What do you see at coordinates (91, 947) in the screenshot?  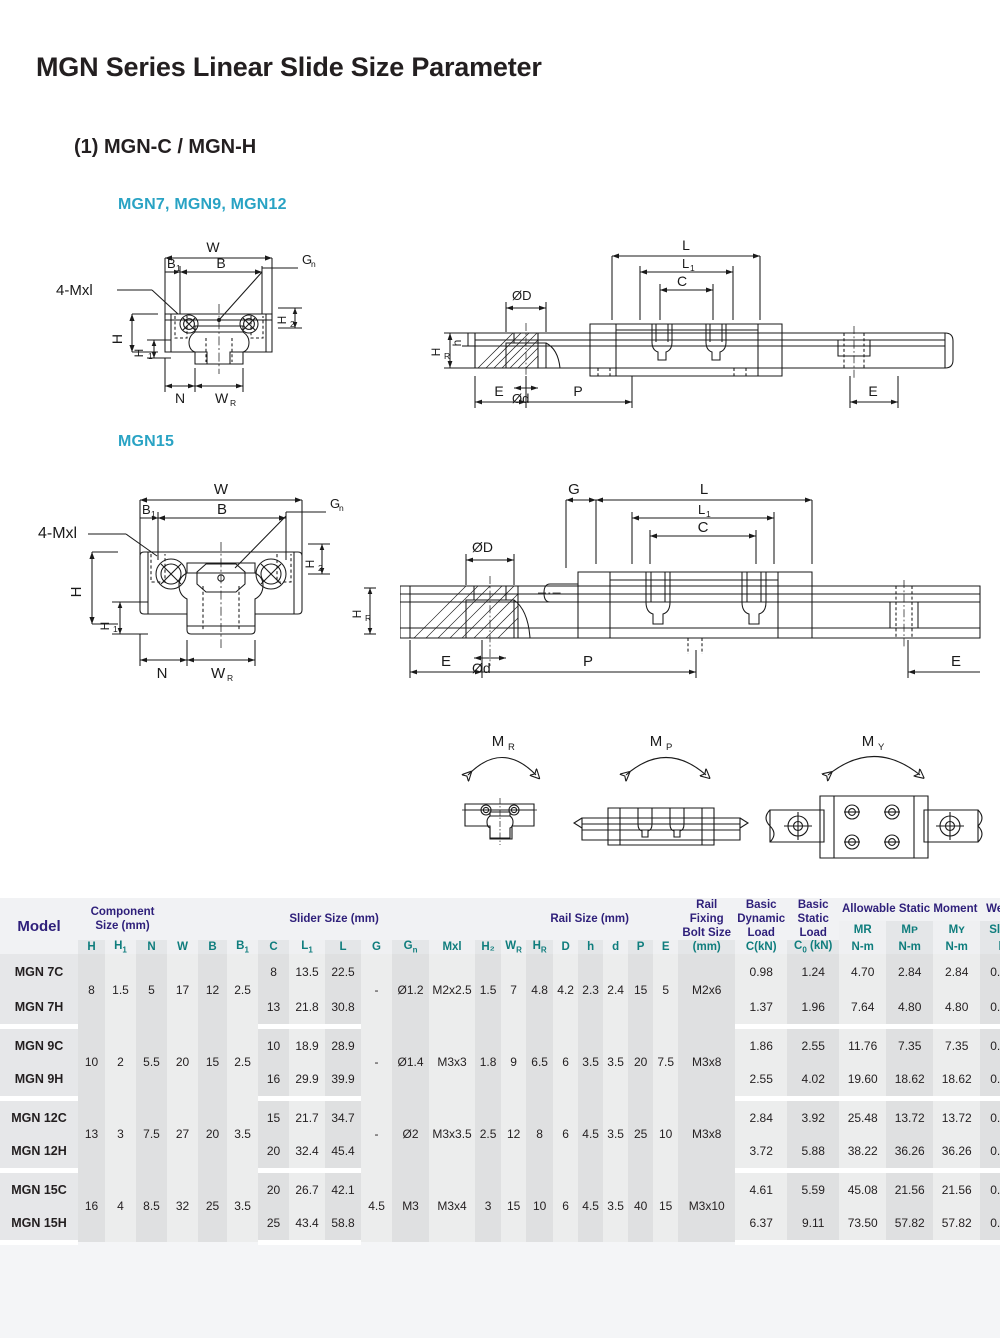 I see `th-unit-h-0: H` at bounding box center [91, 947].